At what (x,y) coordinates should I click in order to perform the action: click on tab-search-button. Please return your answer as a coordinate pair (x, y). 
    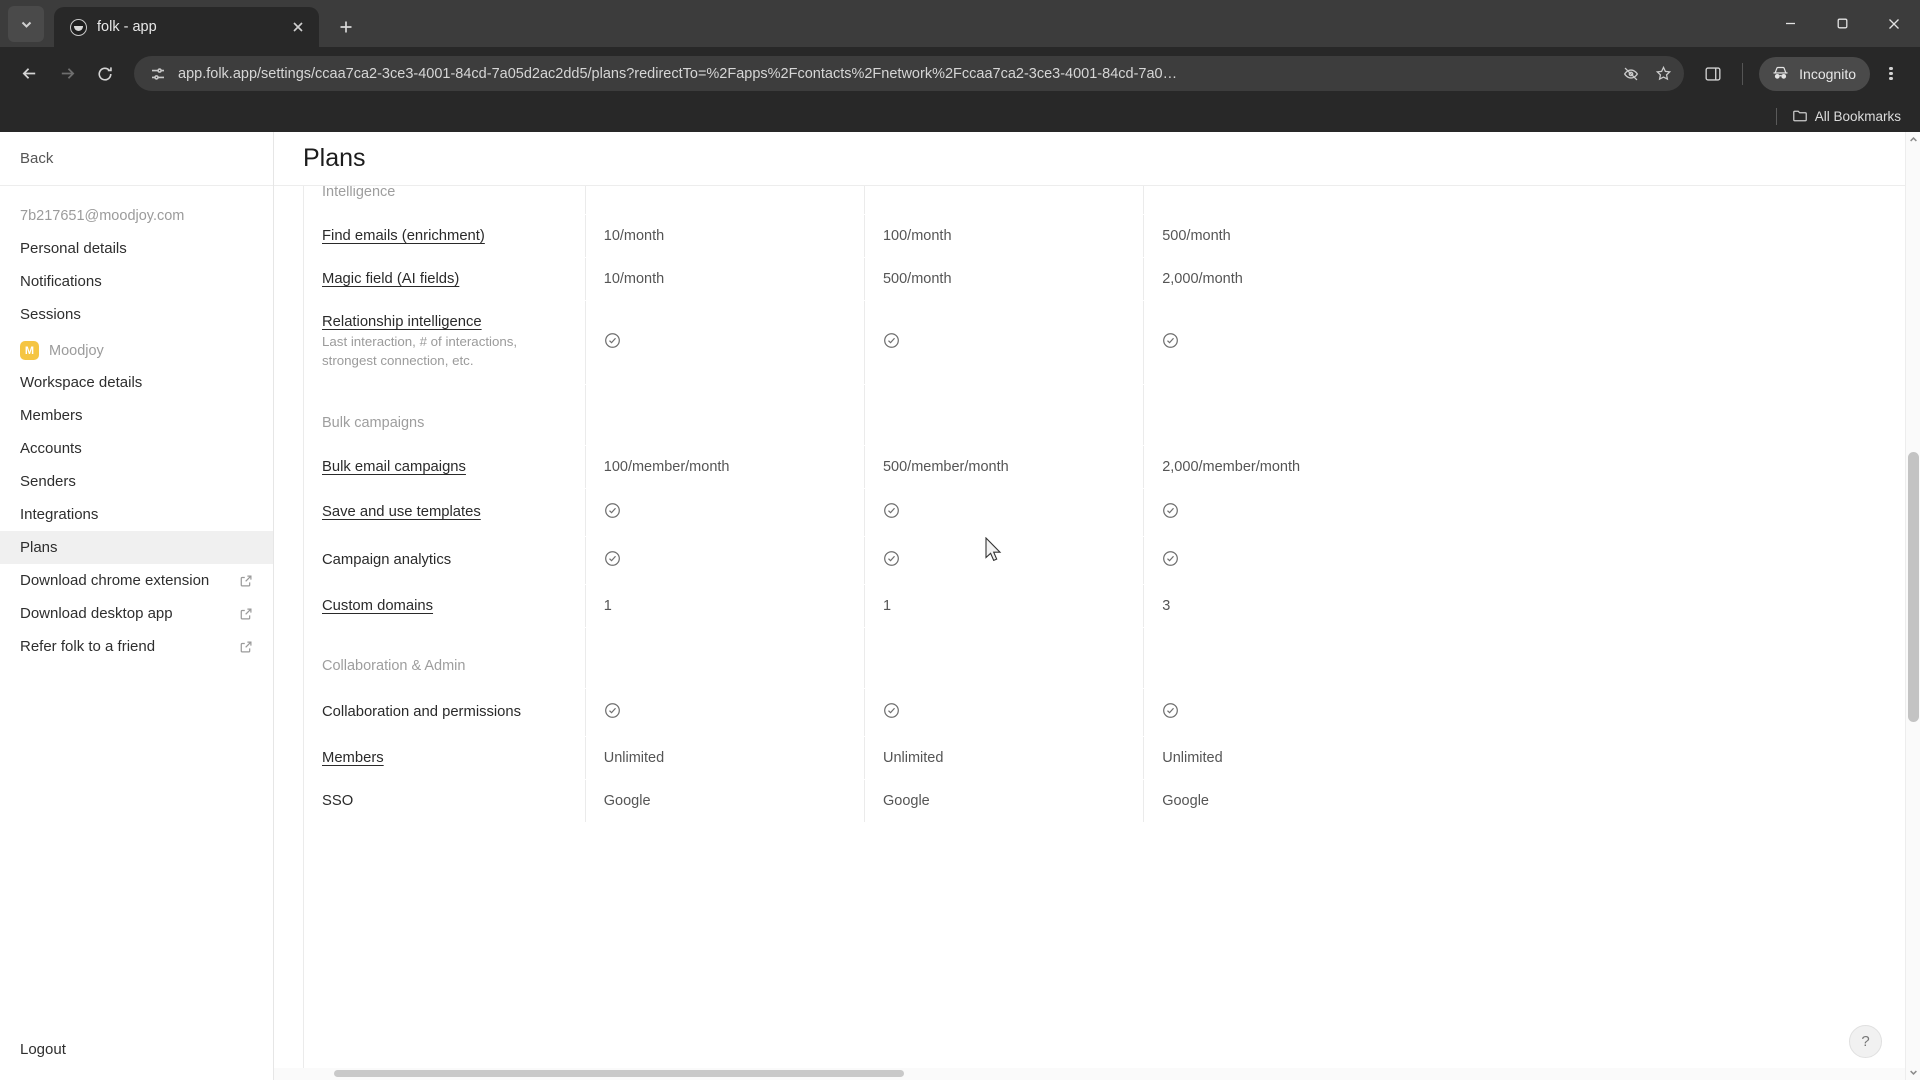
    Looking at the image, I should click on (26, 24).